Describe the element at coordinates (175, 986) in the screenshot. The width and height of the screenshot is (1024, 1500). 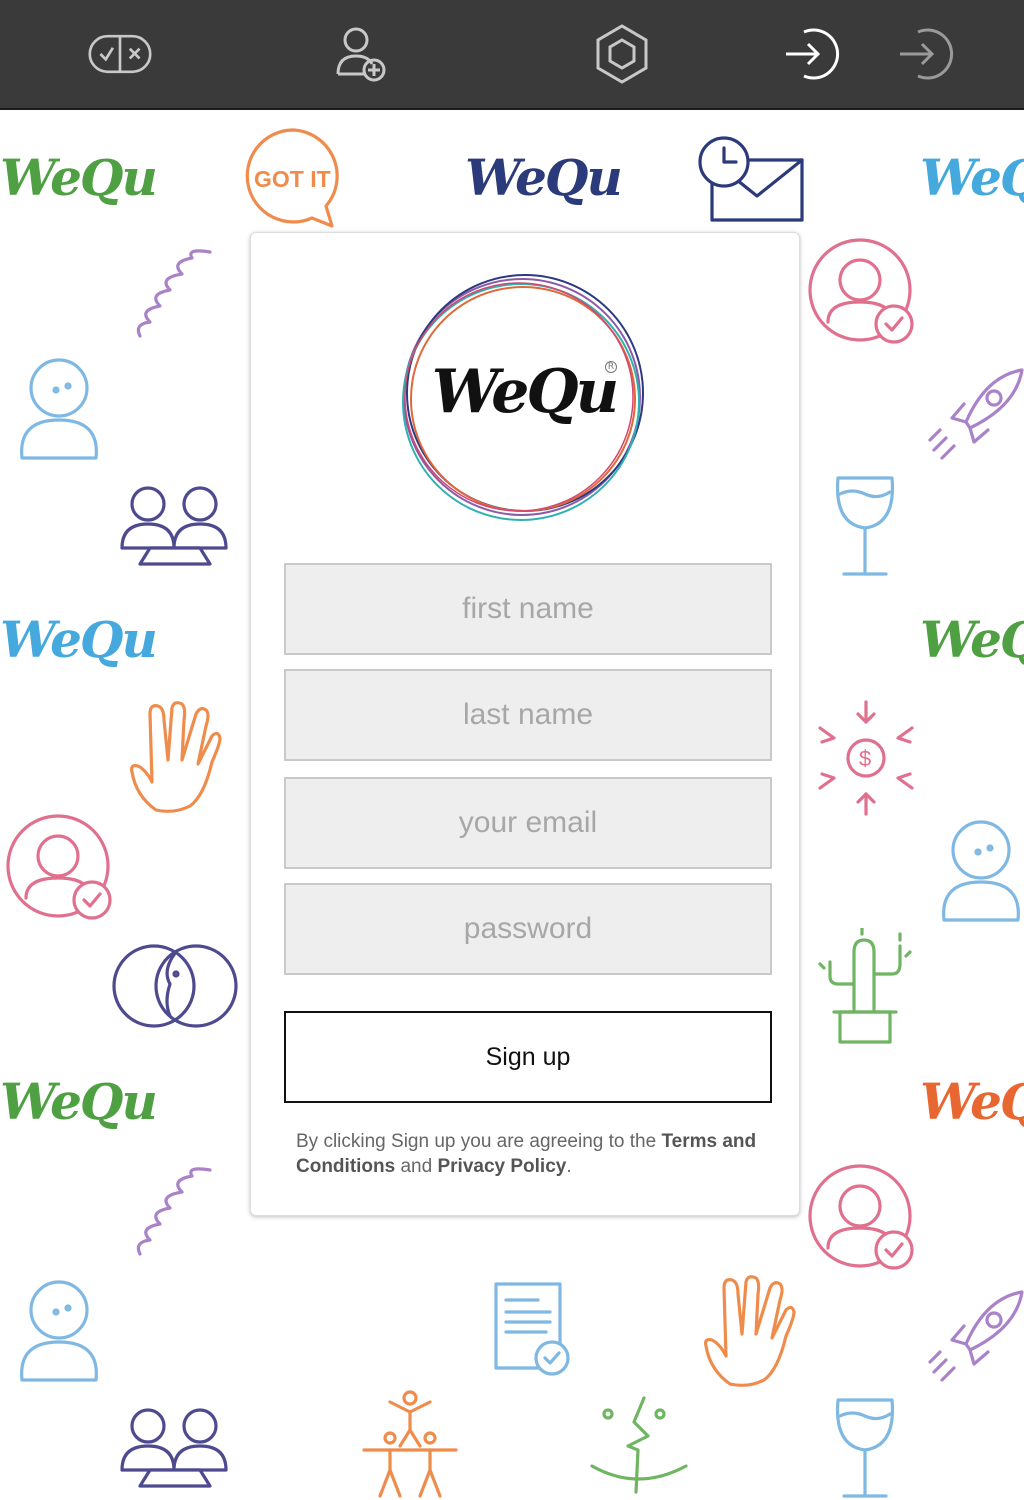
I see `venn-face-icon` at that location.